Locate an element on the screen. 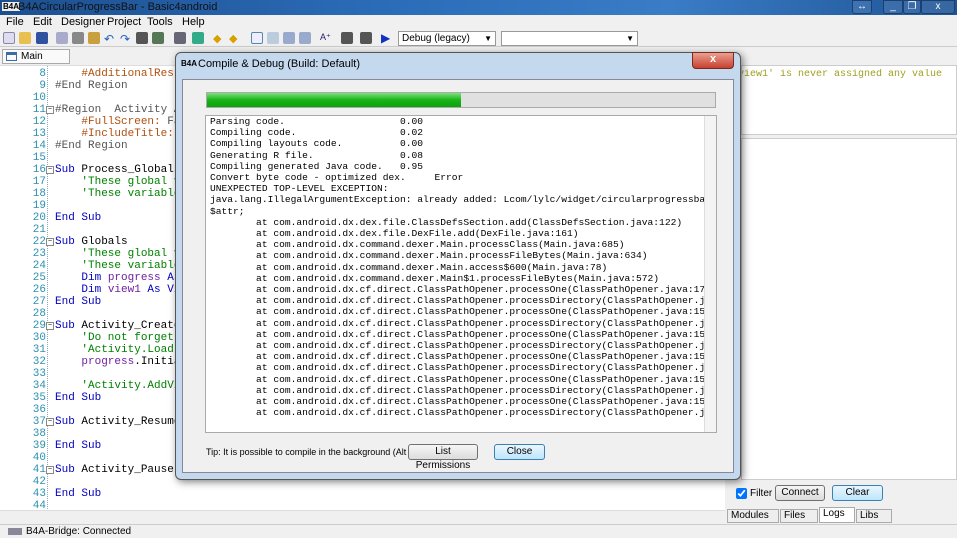 The width and height of the screenshot is (957, 538). clear-button: Clear is located at coordinates (857, 493).